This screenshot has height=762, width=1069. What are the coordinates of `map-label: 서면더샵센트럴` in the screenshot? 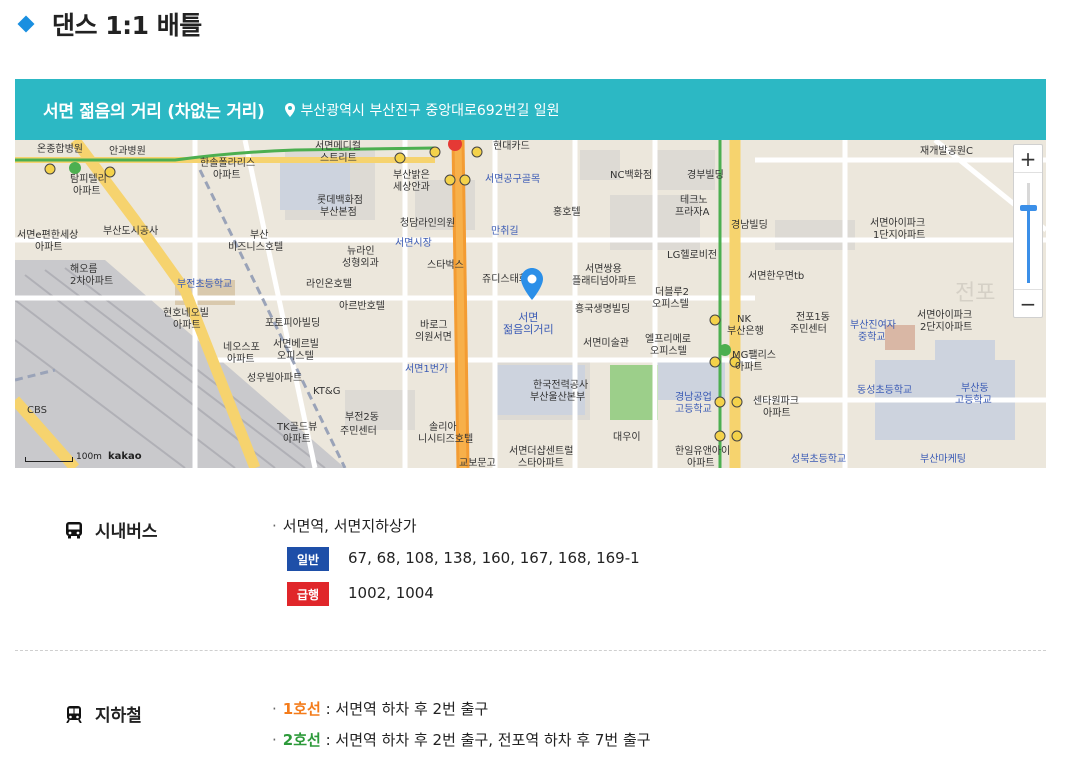 It's located at (541, 451).